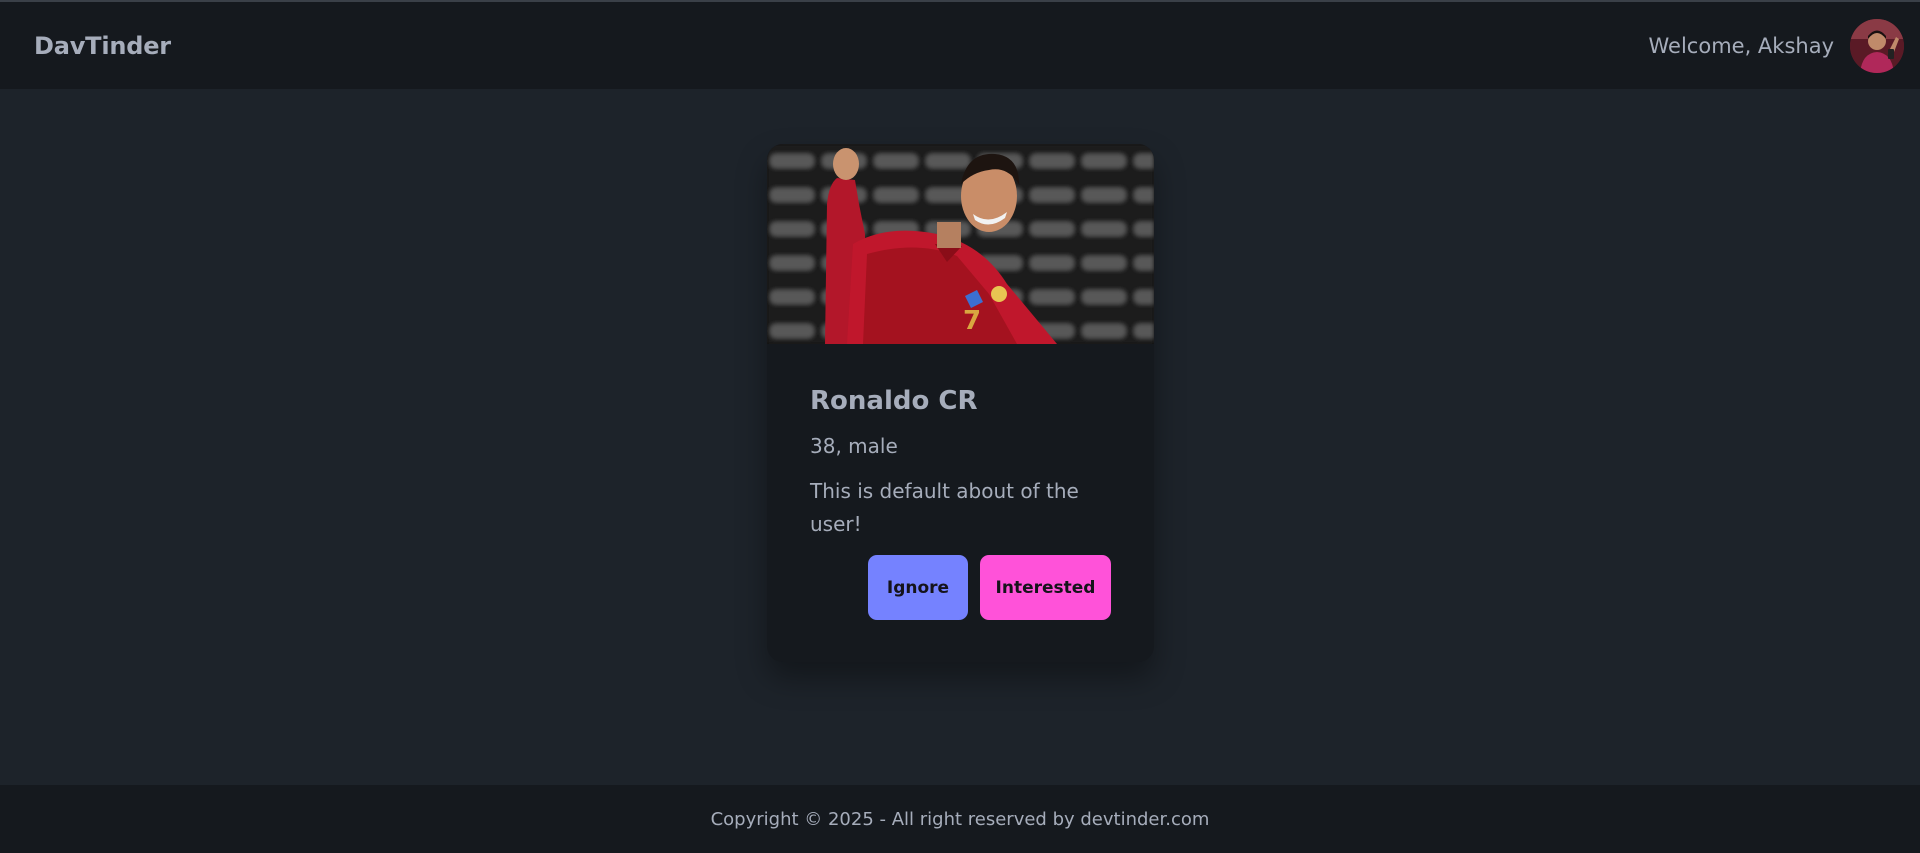  I want to click on card-actions: Ignore Interested, so click(989, 587).